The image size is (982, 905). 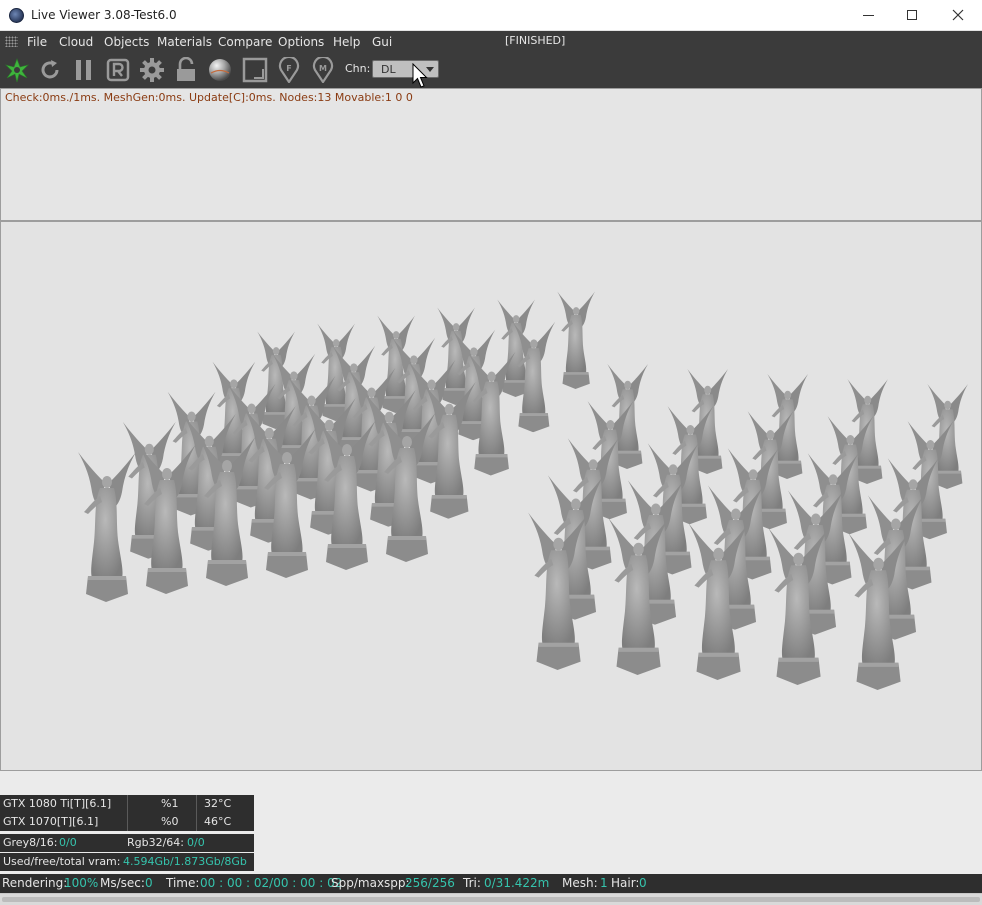 I want to click on svg-text: F, so click(x=288, y=68).